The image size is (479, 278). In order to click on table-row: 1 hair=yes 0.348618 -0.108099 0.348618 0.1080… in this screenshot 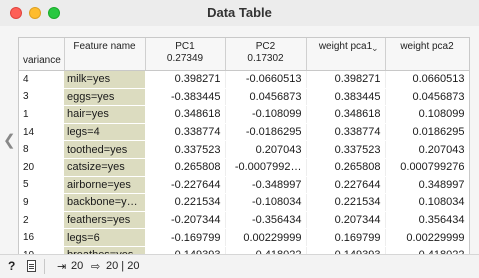, I will do `click(244, 114)`.